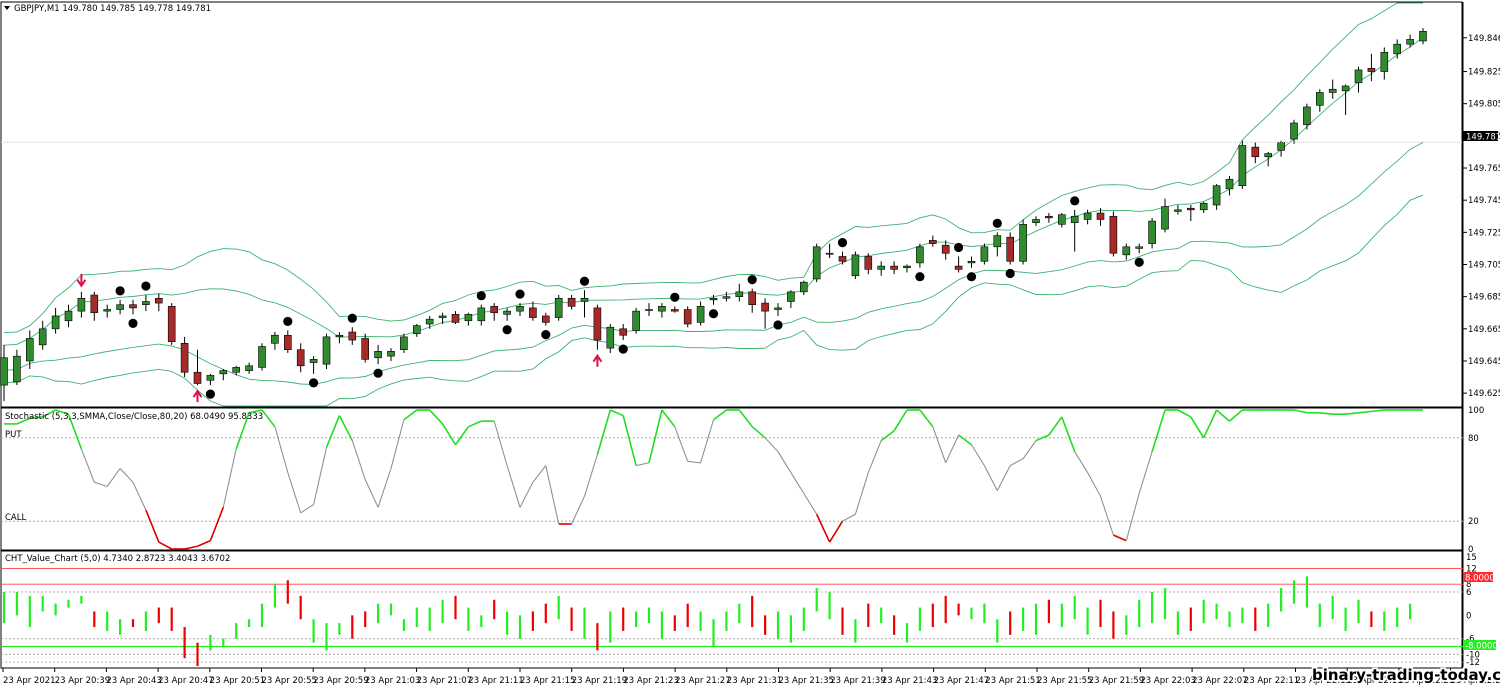  Describe the element at coordinates (1484, 394) in the screenshot. I see `price-tick-label: 149.625` at that location.